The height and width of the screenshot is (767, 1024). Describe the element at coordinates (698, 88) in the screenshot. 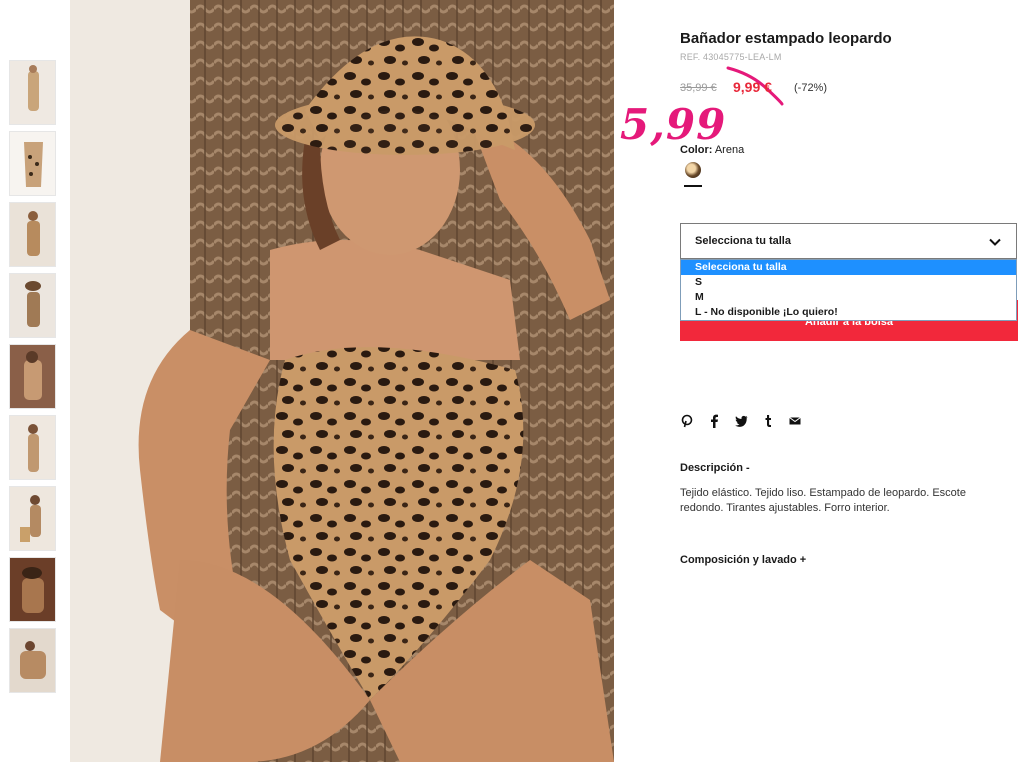

I see `old-price: 35,99 €` at that location.